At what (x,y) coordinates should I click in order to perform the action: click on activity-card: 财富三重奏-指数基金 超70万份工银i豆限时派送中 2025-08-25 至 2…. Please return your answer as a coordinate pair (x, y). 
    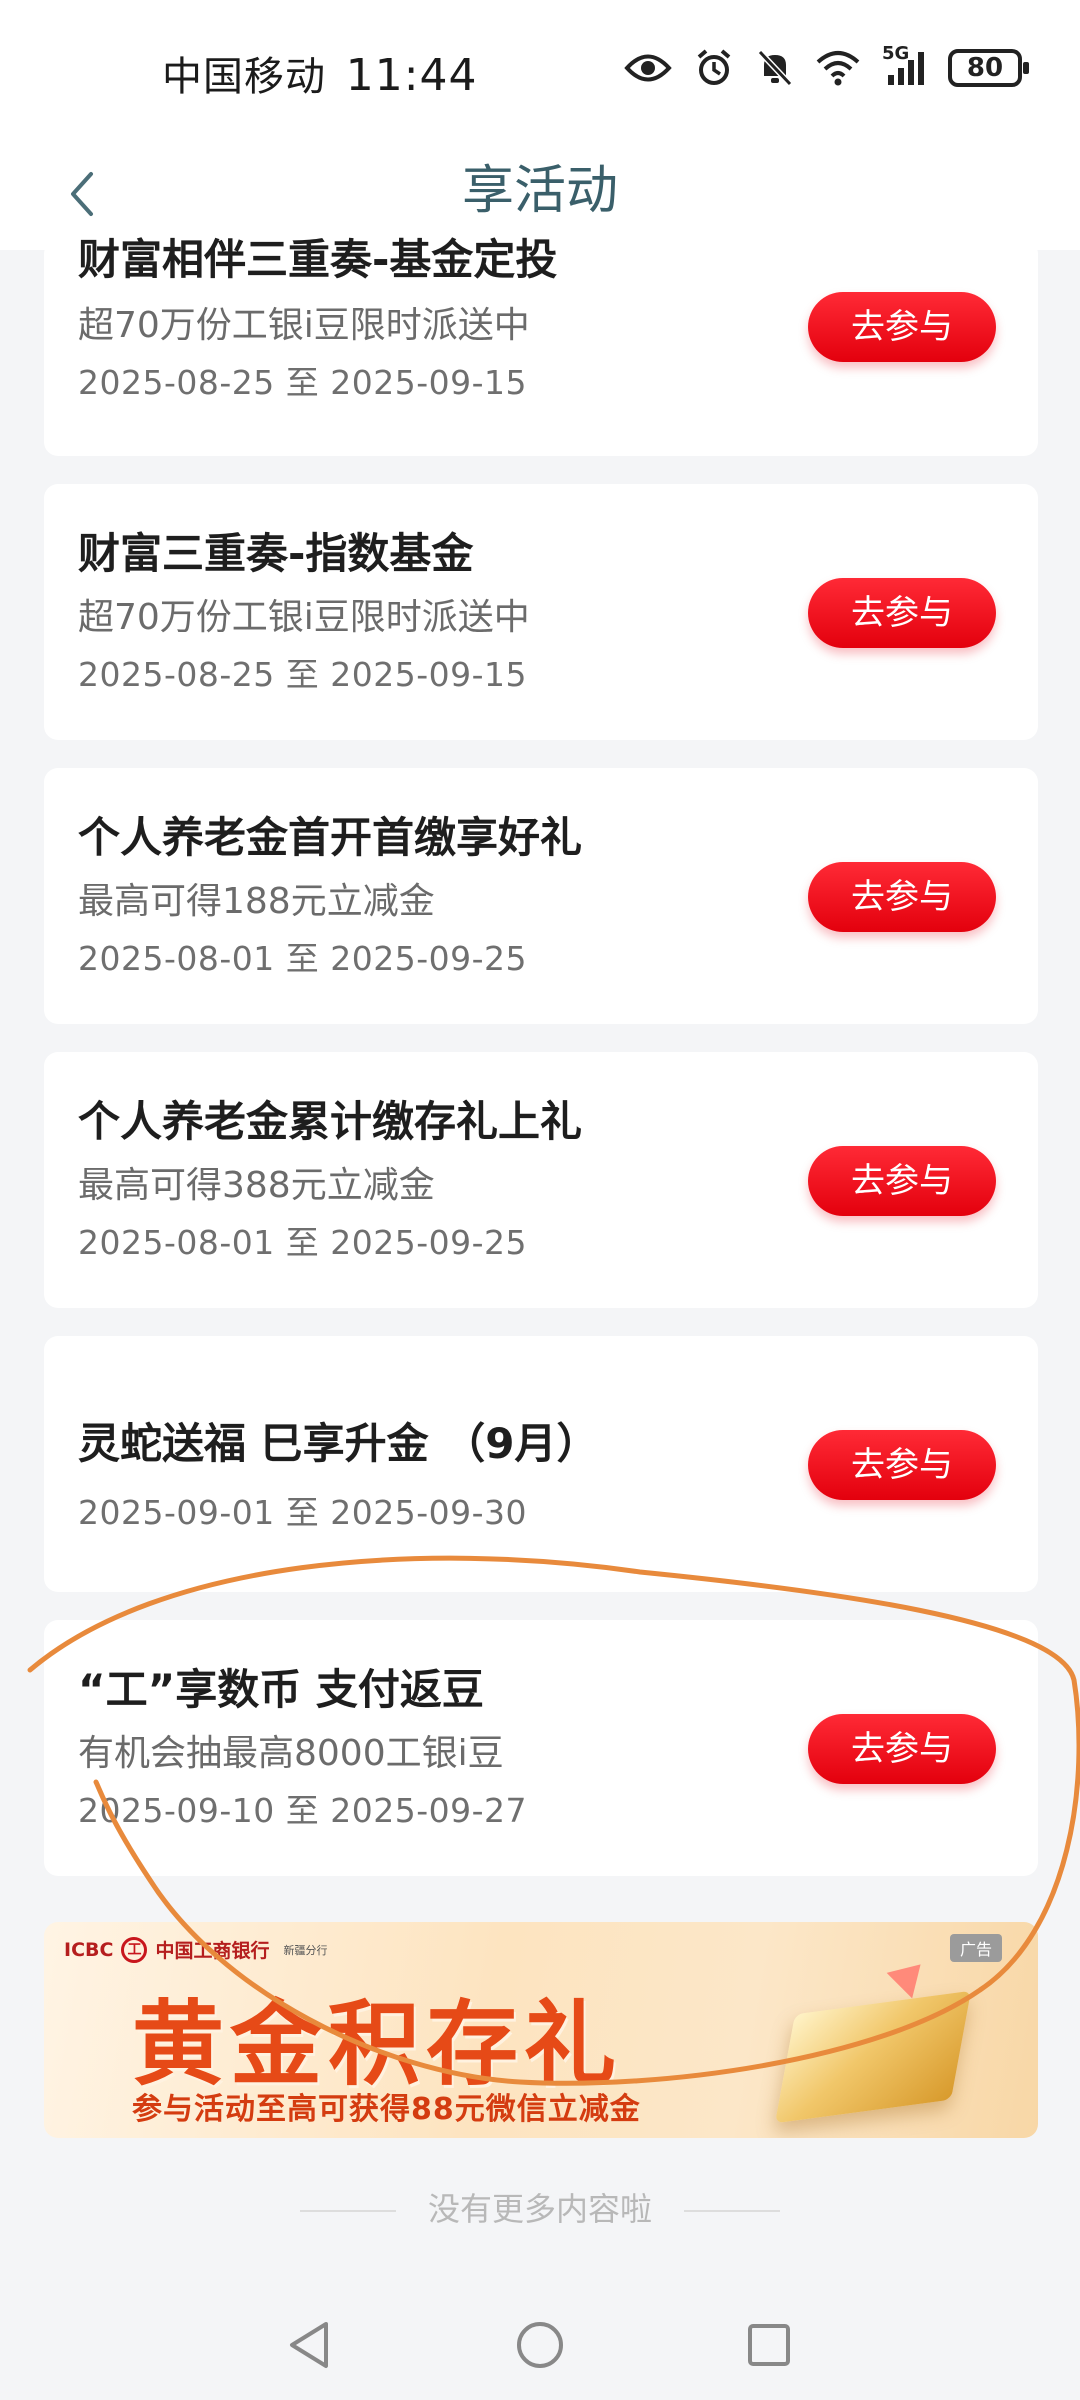
    Looking at the image, I should click on (541, 612).